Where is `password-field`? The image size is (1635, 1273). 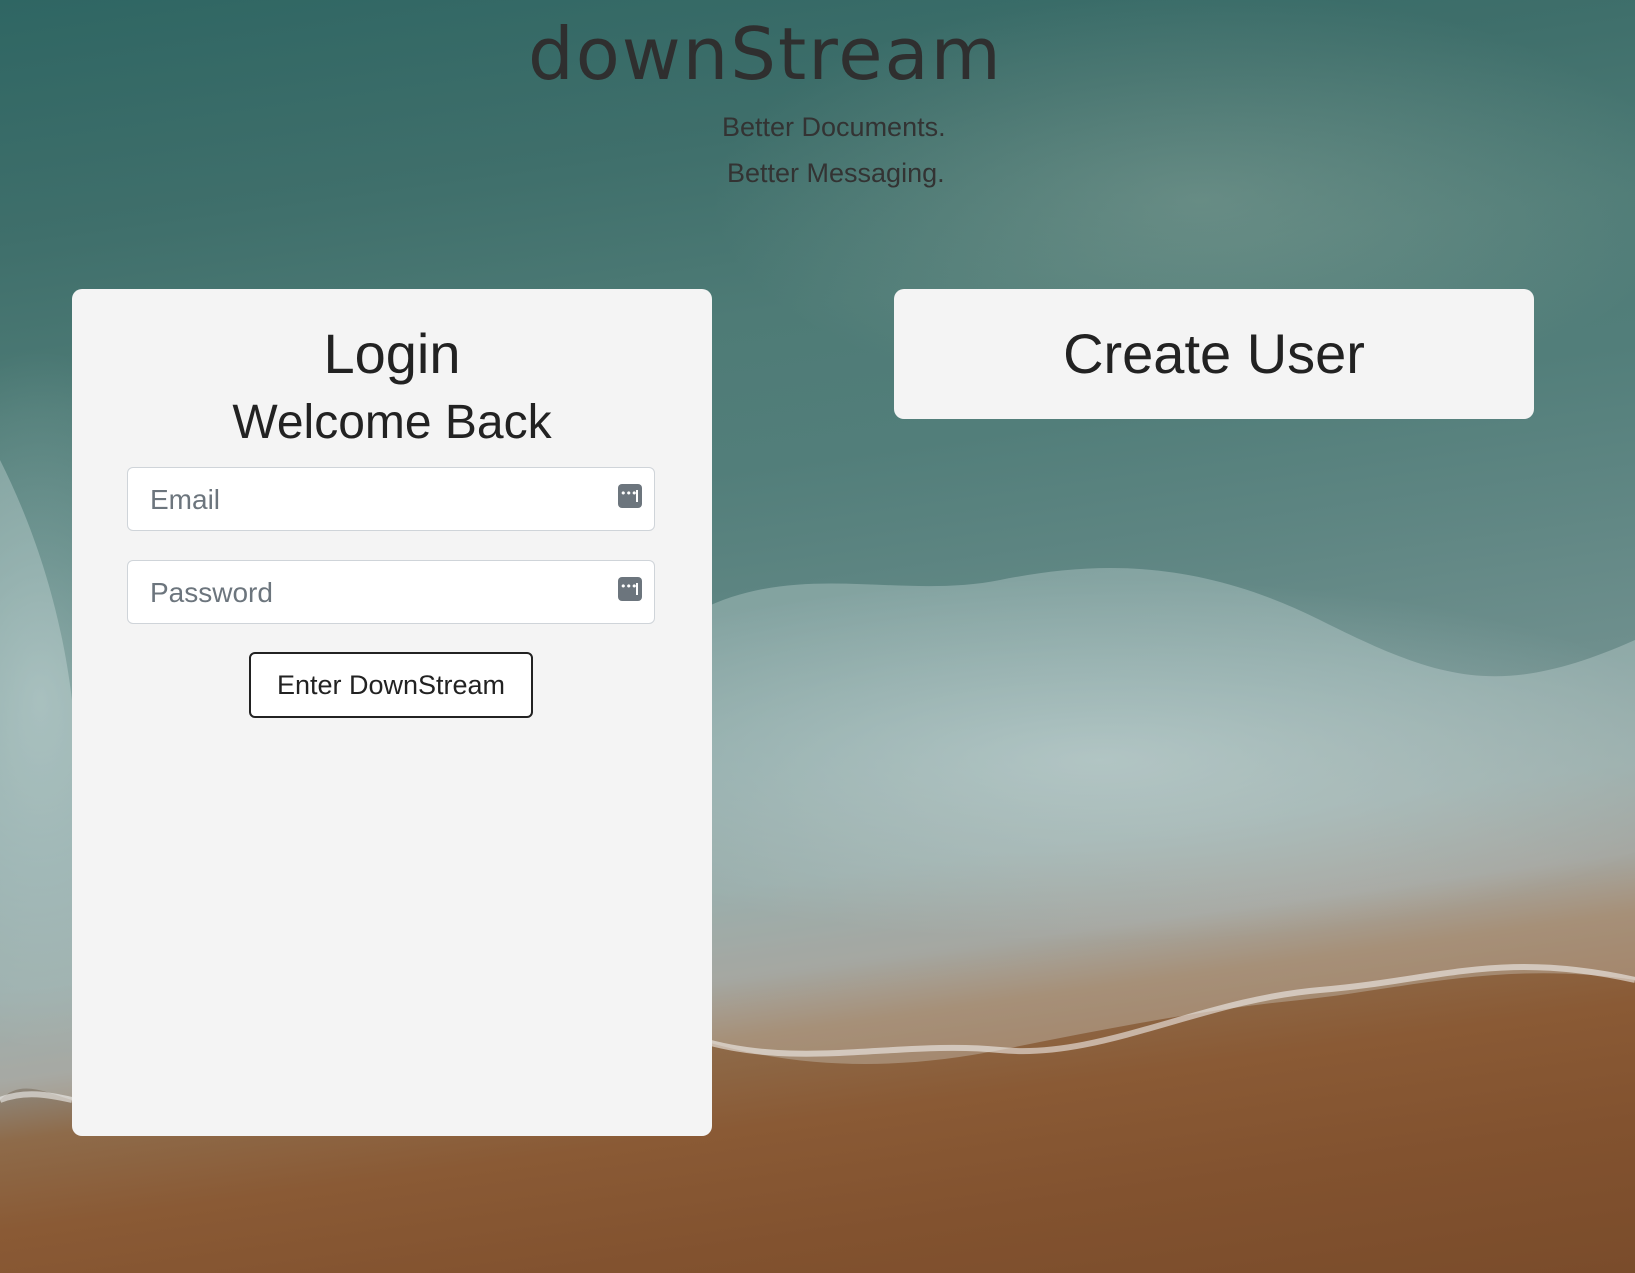 password-field is located at coordinates (391, 592).